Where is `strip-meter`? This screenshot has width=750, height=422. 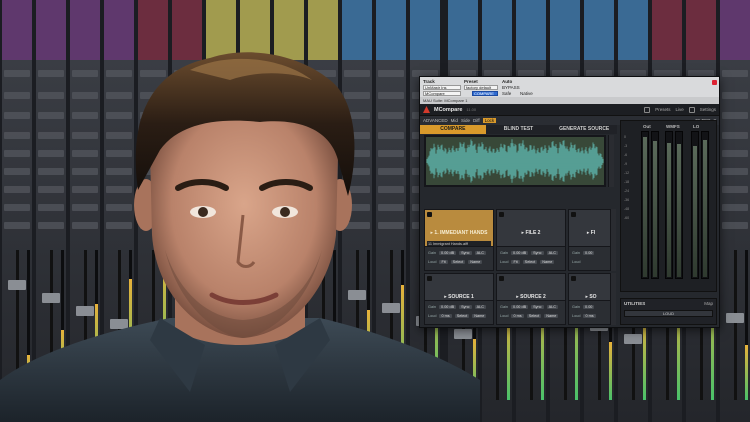 strip-meter is located at coordinates (746, 325).